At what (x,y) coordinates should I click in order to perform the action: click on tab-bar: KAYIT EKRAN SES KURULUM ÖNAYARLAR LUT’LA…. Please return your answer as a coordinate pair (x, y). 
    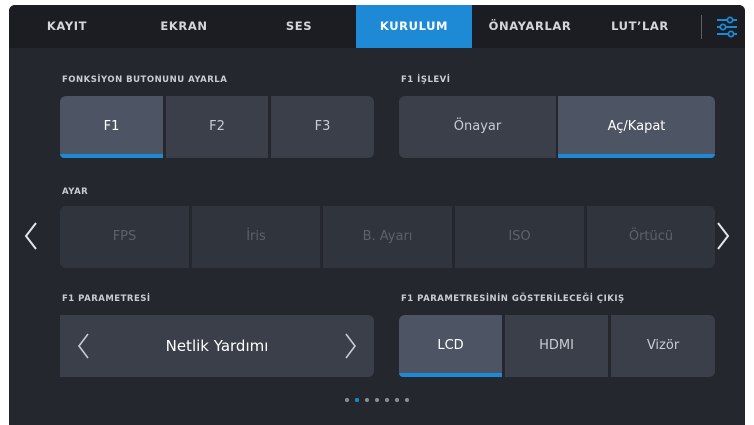
    Looking at the image, I should click on (377, 26).